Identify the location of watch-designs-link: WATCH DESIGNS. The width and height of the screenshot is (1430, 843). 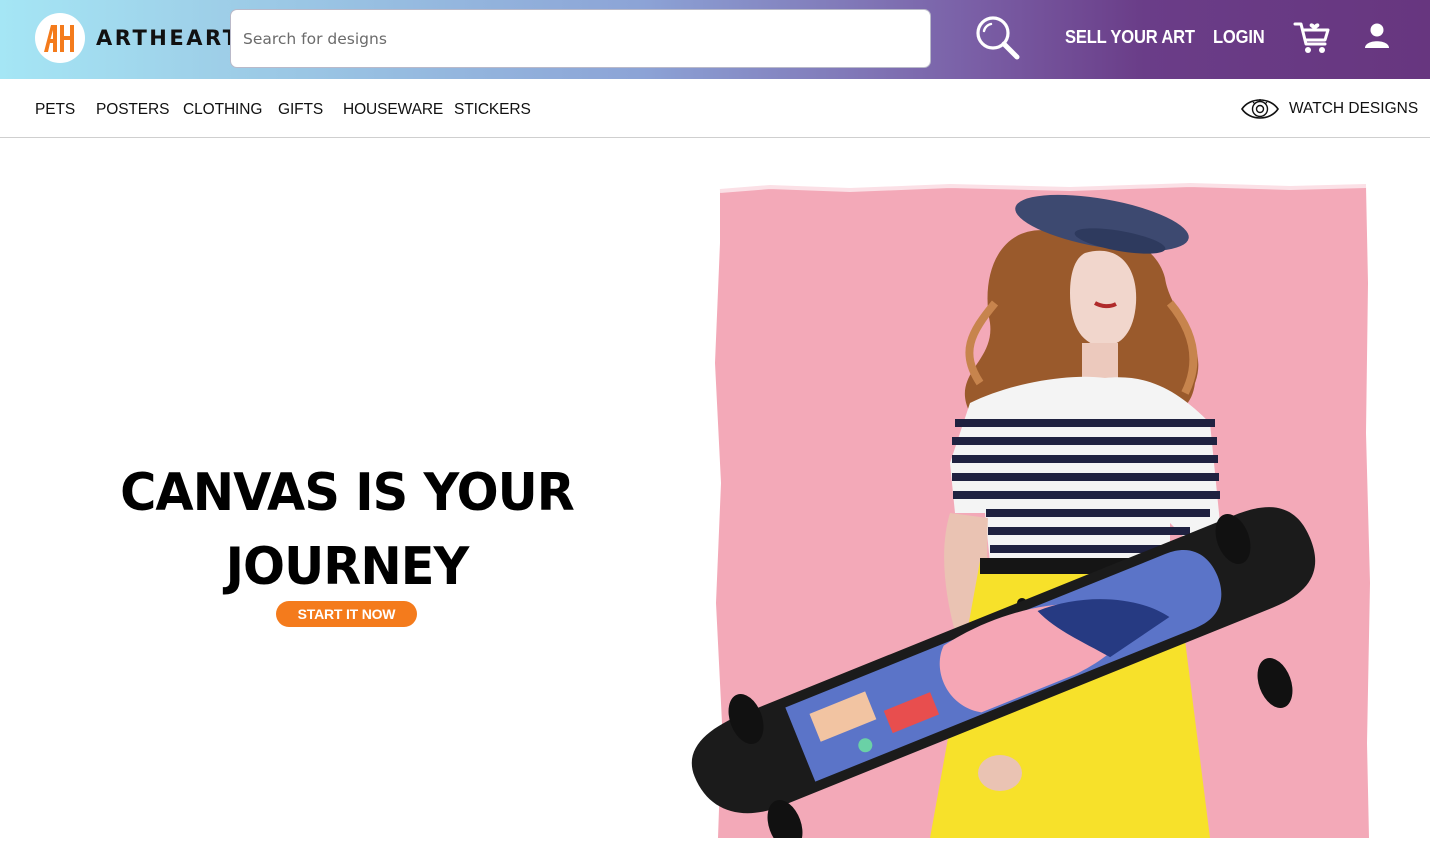
(1329, 109).